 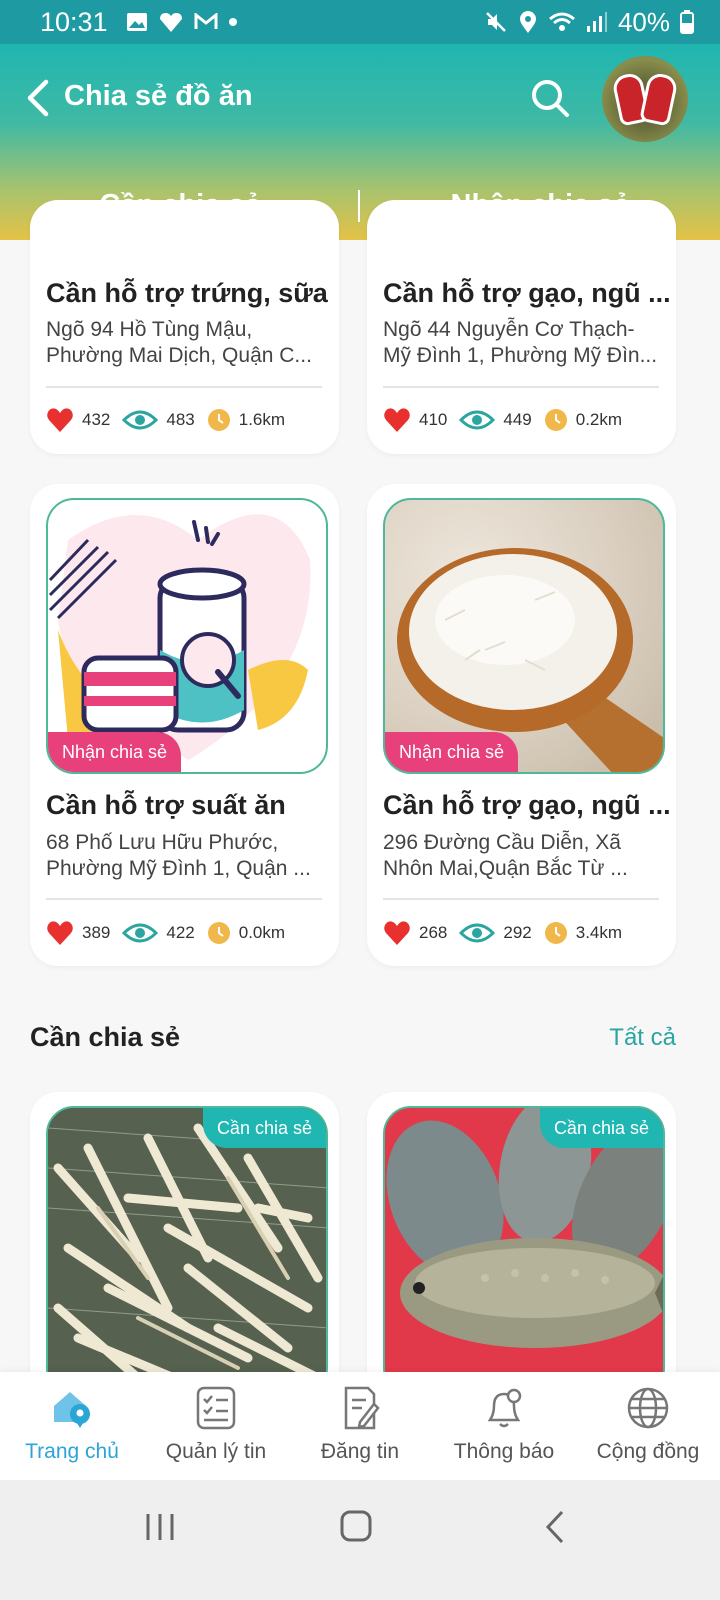 I want to click on battery-icon, so click(x=687, y=22).